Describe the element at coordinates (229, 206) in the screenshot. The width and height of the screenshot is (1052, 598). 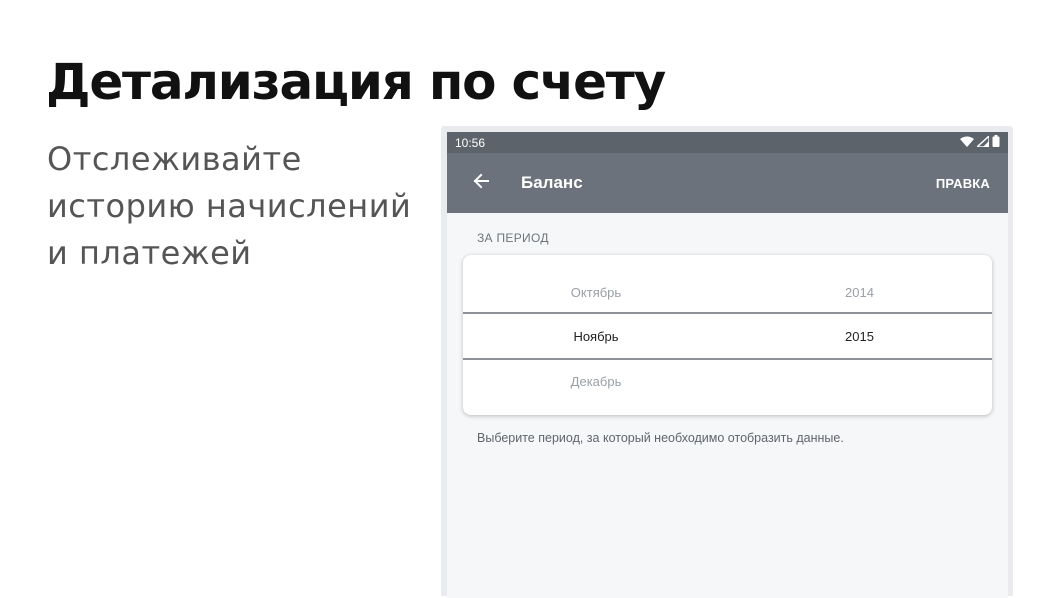
I see `promo-subtitle-line: историю начислений` at that location.